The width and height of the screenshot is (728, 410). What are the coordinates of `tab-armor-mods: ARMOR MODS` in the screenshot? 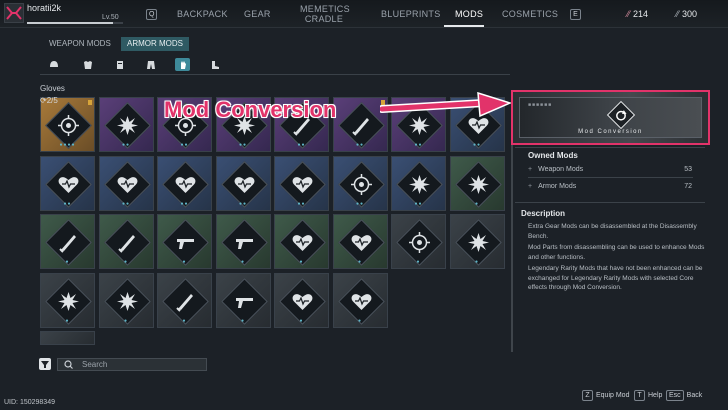 It's located at (155, 44).